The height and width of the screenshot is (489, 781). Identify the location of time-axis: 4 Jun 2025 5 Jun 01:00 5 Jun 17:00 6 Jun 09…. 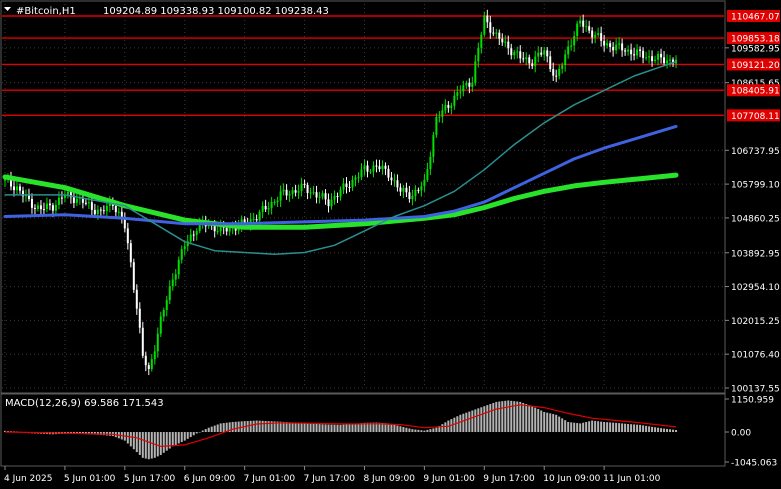
(332, 475).